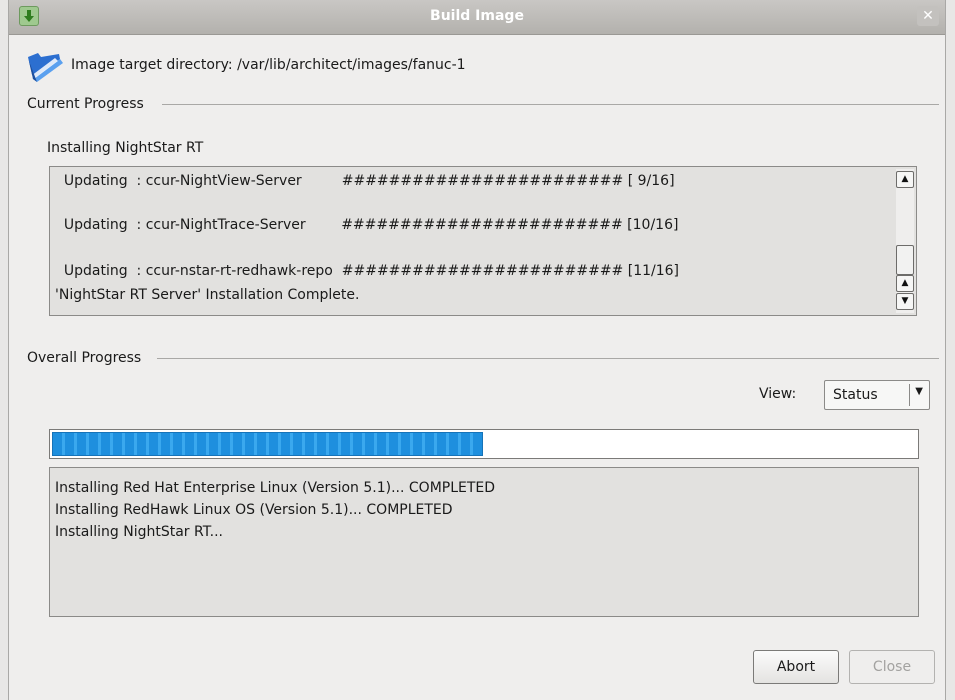 This screenshot has width=955, height=700. What do you see at coordinates (909, 395) in the screenshot?
I see `view-select-divider` at bounding box center [909, 395].